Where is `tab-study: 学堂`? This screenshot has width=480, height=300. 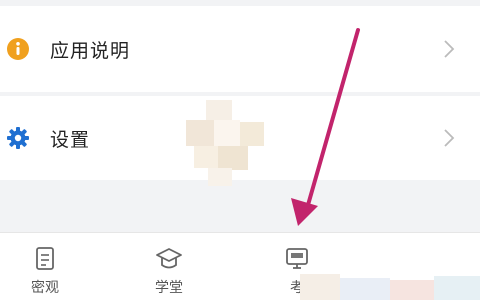 tab-study: 学堂 is located at coordinates (169, 266).